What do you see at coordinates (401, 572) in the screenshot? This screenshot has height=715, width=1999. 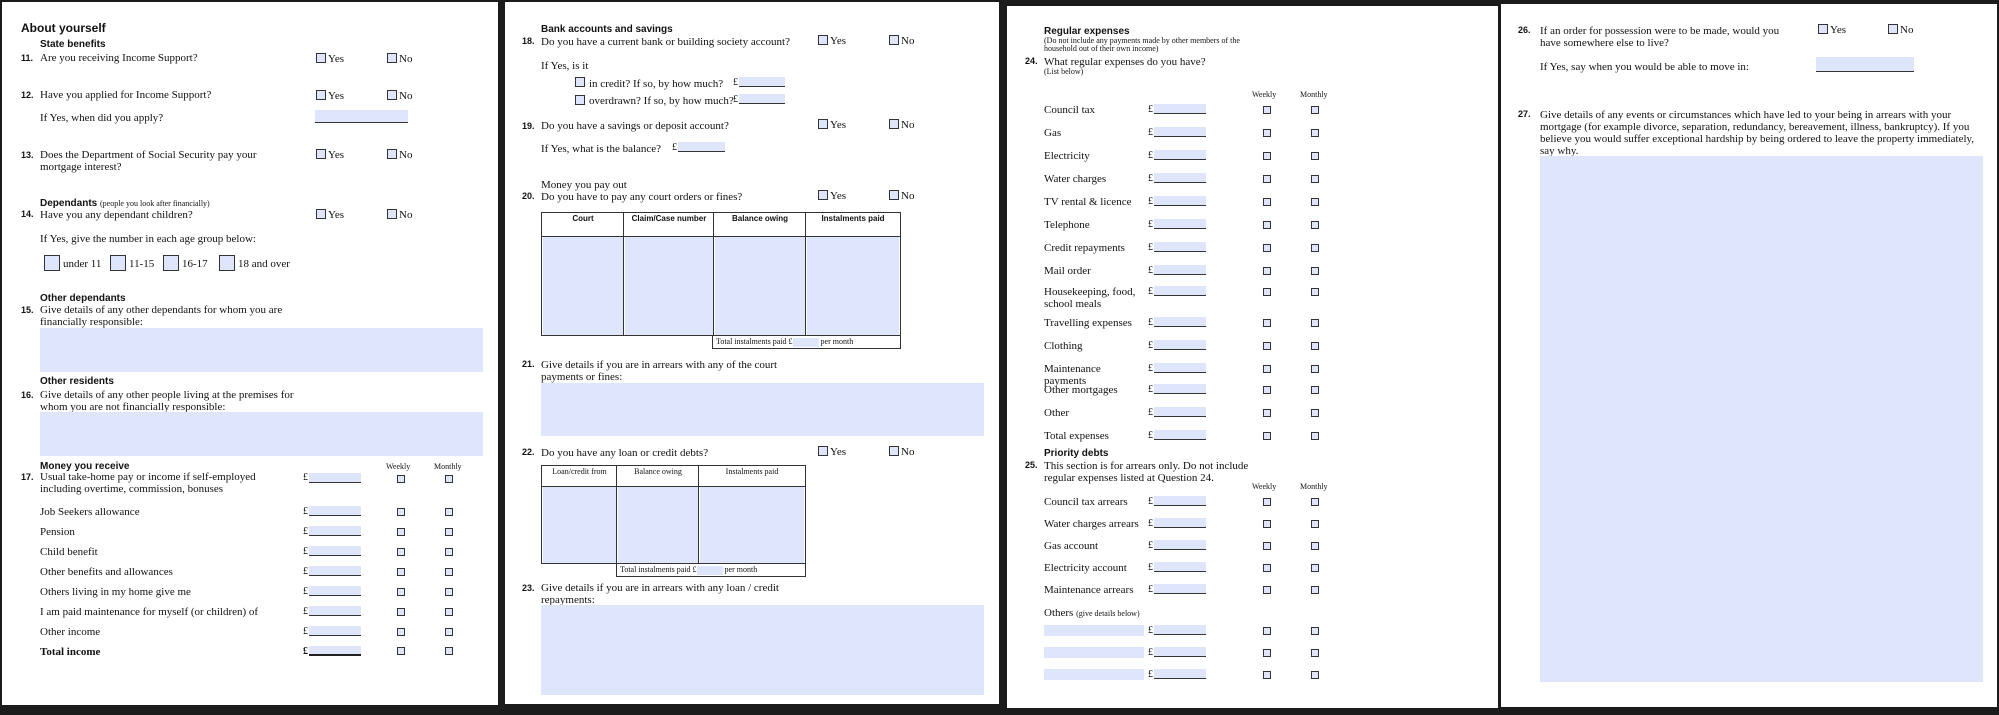 I see `other-benefits-and-allowances-weekly-checkbox` at bounding box center [401, 572].